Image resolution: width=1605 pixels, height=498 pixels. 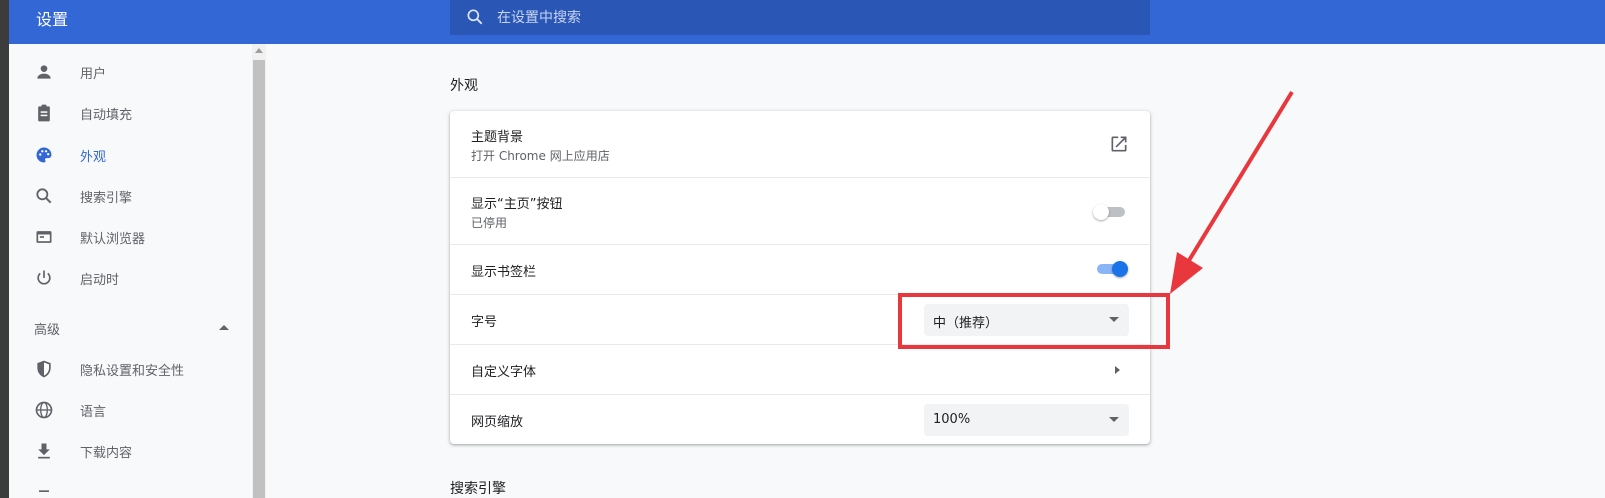 What do you see at coordinates (478, 489) in the screenshot?
I see `next-section-title: 搜索引擎` at bounding box center [478, 489].